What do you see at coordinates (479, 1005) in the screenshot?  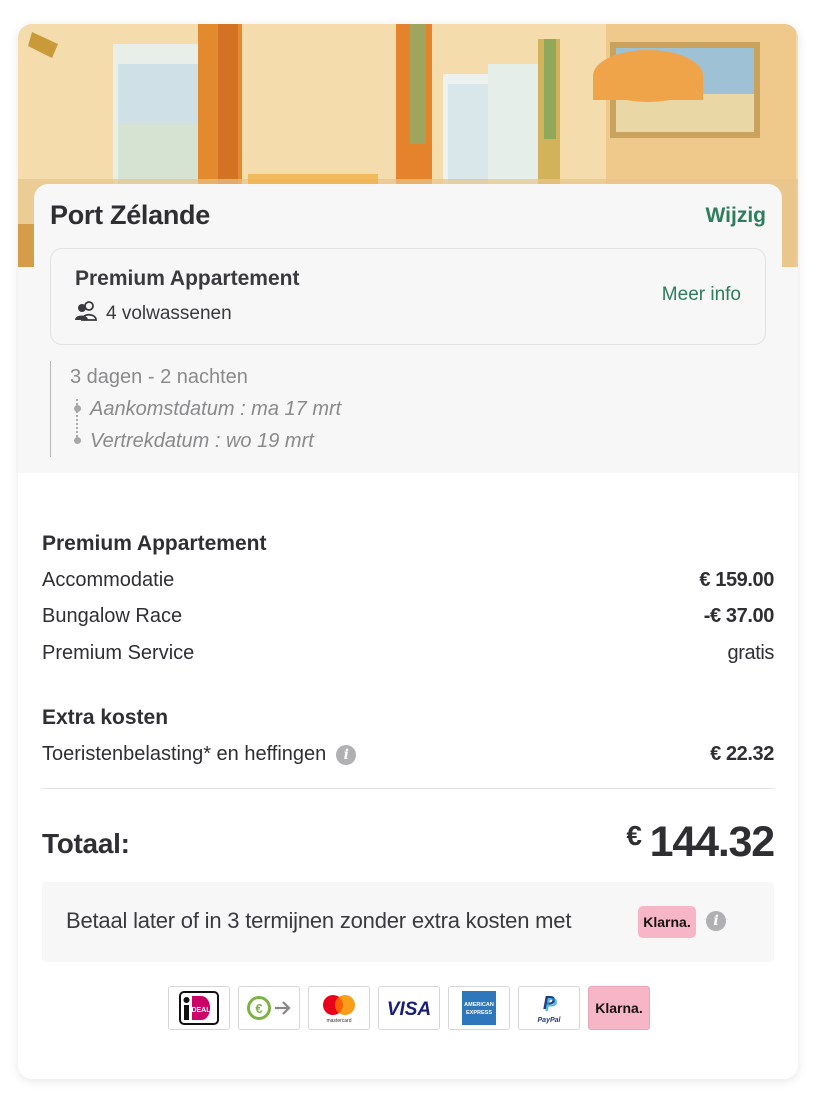 I see `svg-text: AMERICAN` at bounding box center [479, 1005].